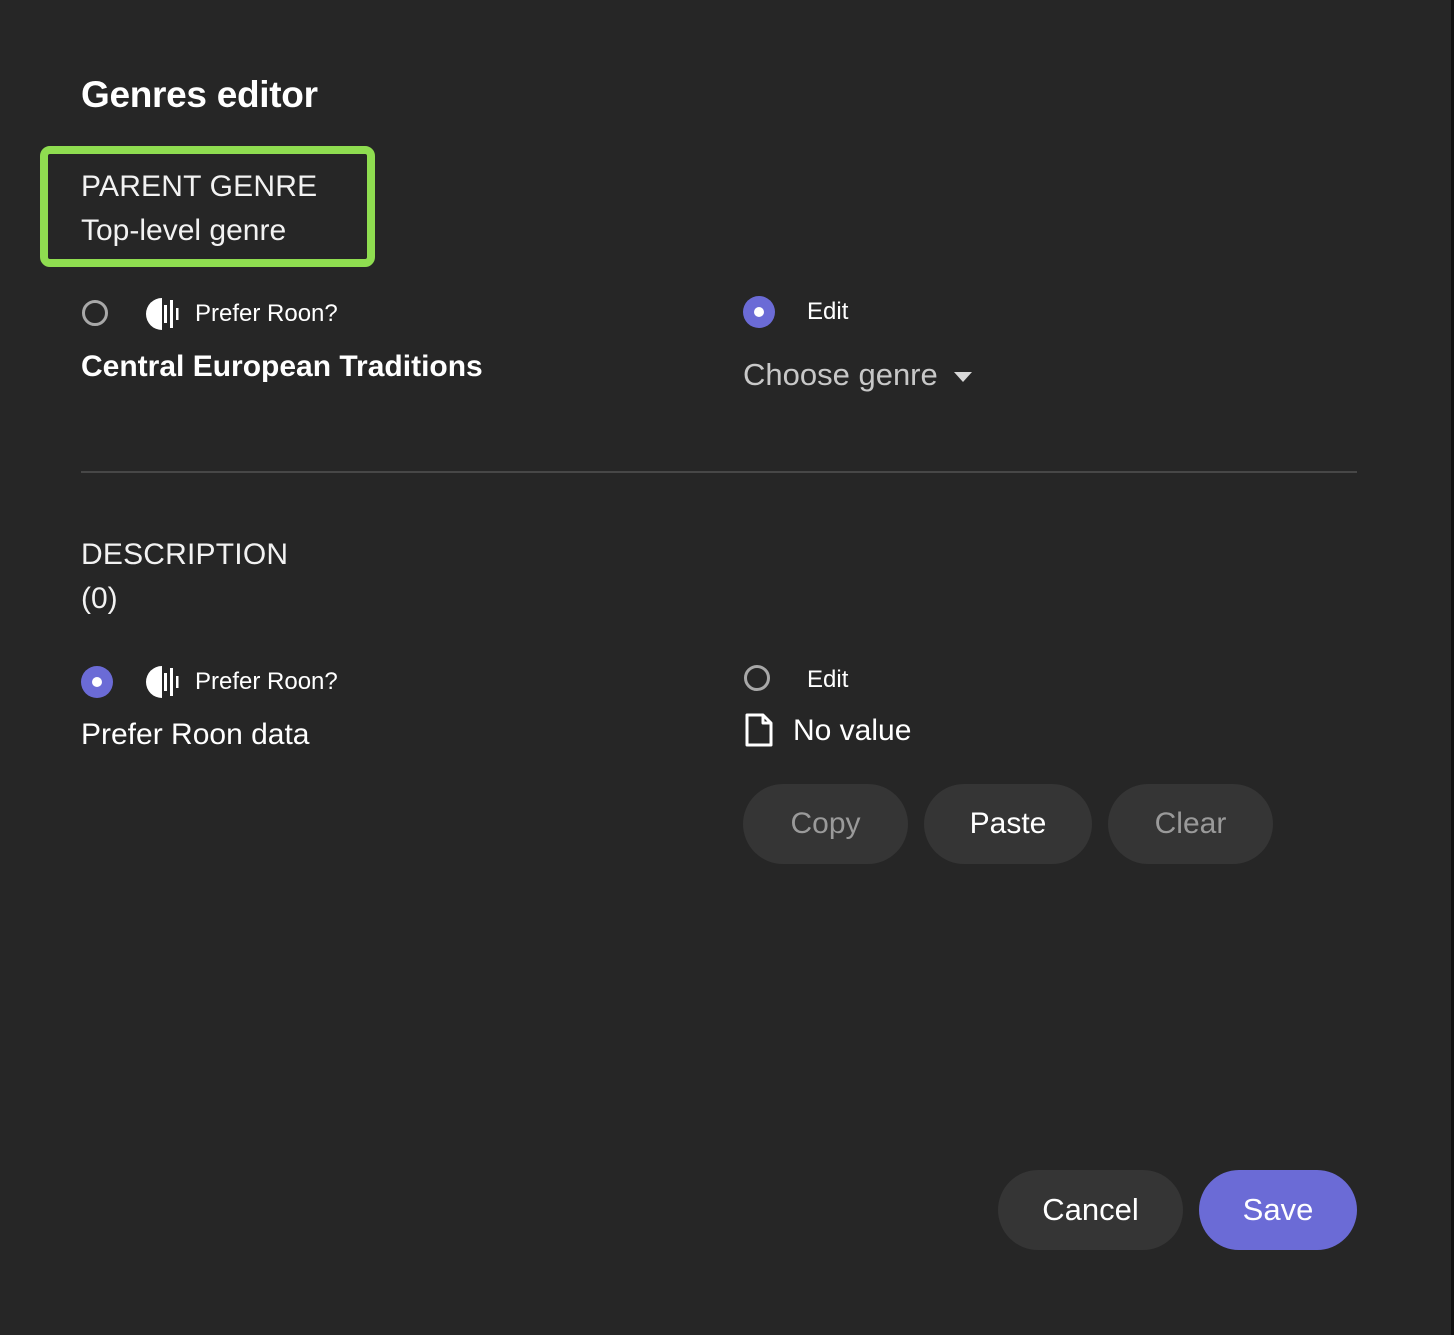 Image resolution: width=1454 pixels, height=1335 pixels. I want to click on description-edit-value: No value, so click(852, 730).